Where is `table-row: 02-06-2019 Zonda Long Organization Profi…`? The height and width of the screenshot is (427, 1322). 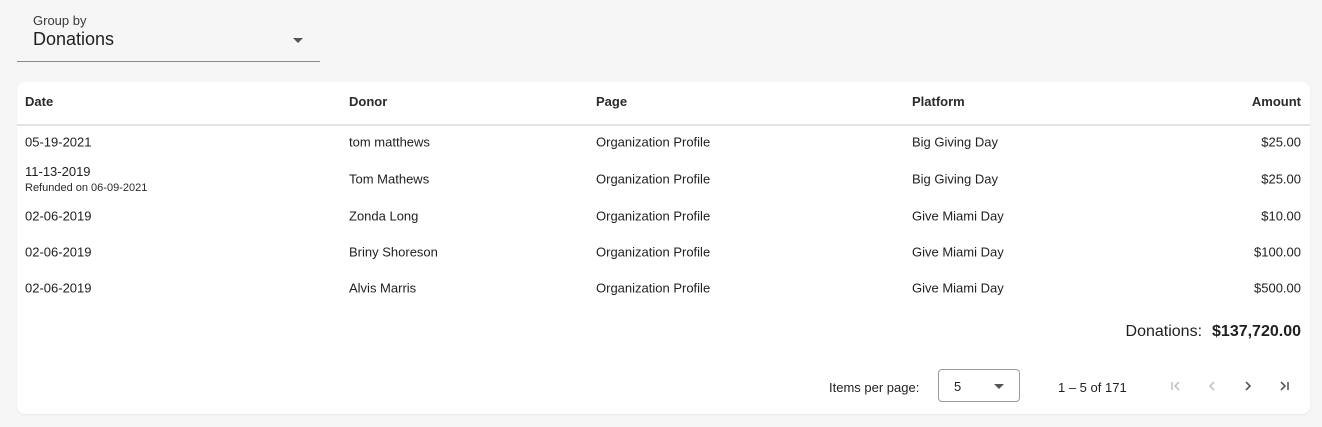
table-row: 02-06-2019 Zonda Long Organization Profi… is located at coordinates (663, 216).